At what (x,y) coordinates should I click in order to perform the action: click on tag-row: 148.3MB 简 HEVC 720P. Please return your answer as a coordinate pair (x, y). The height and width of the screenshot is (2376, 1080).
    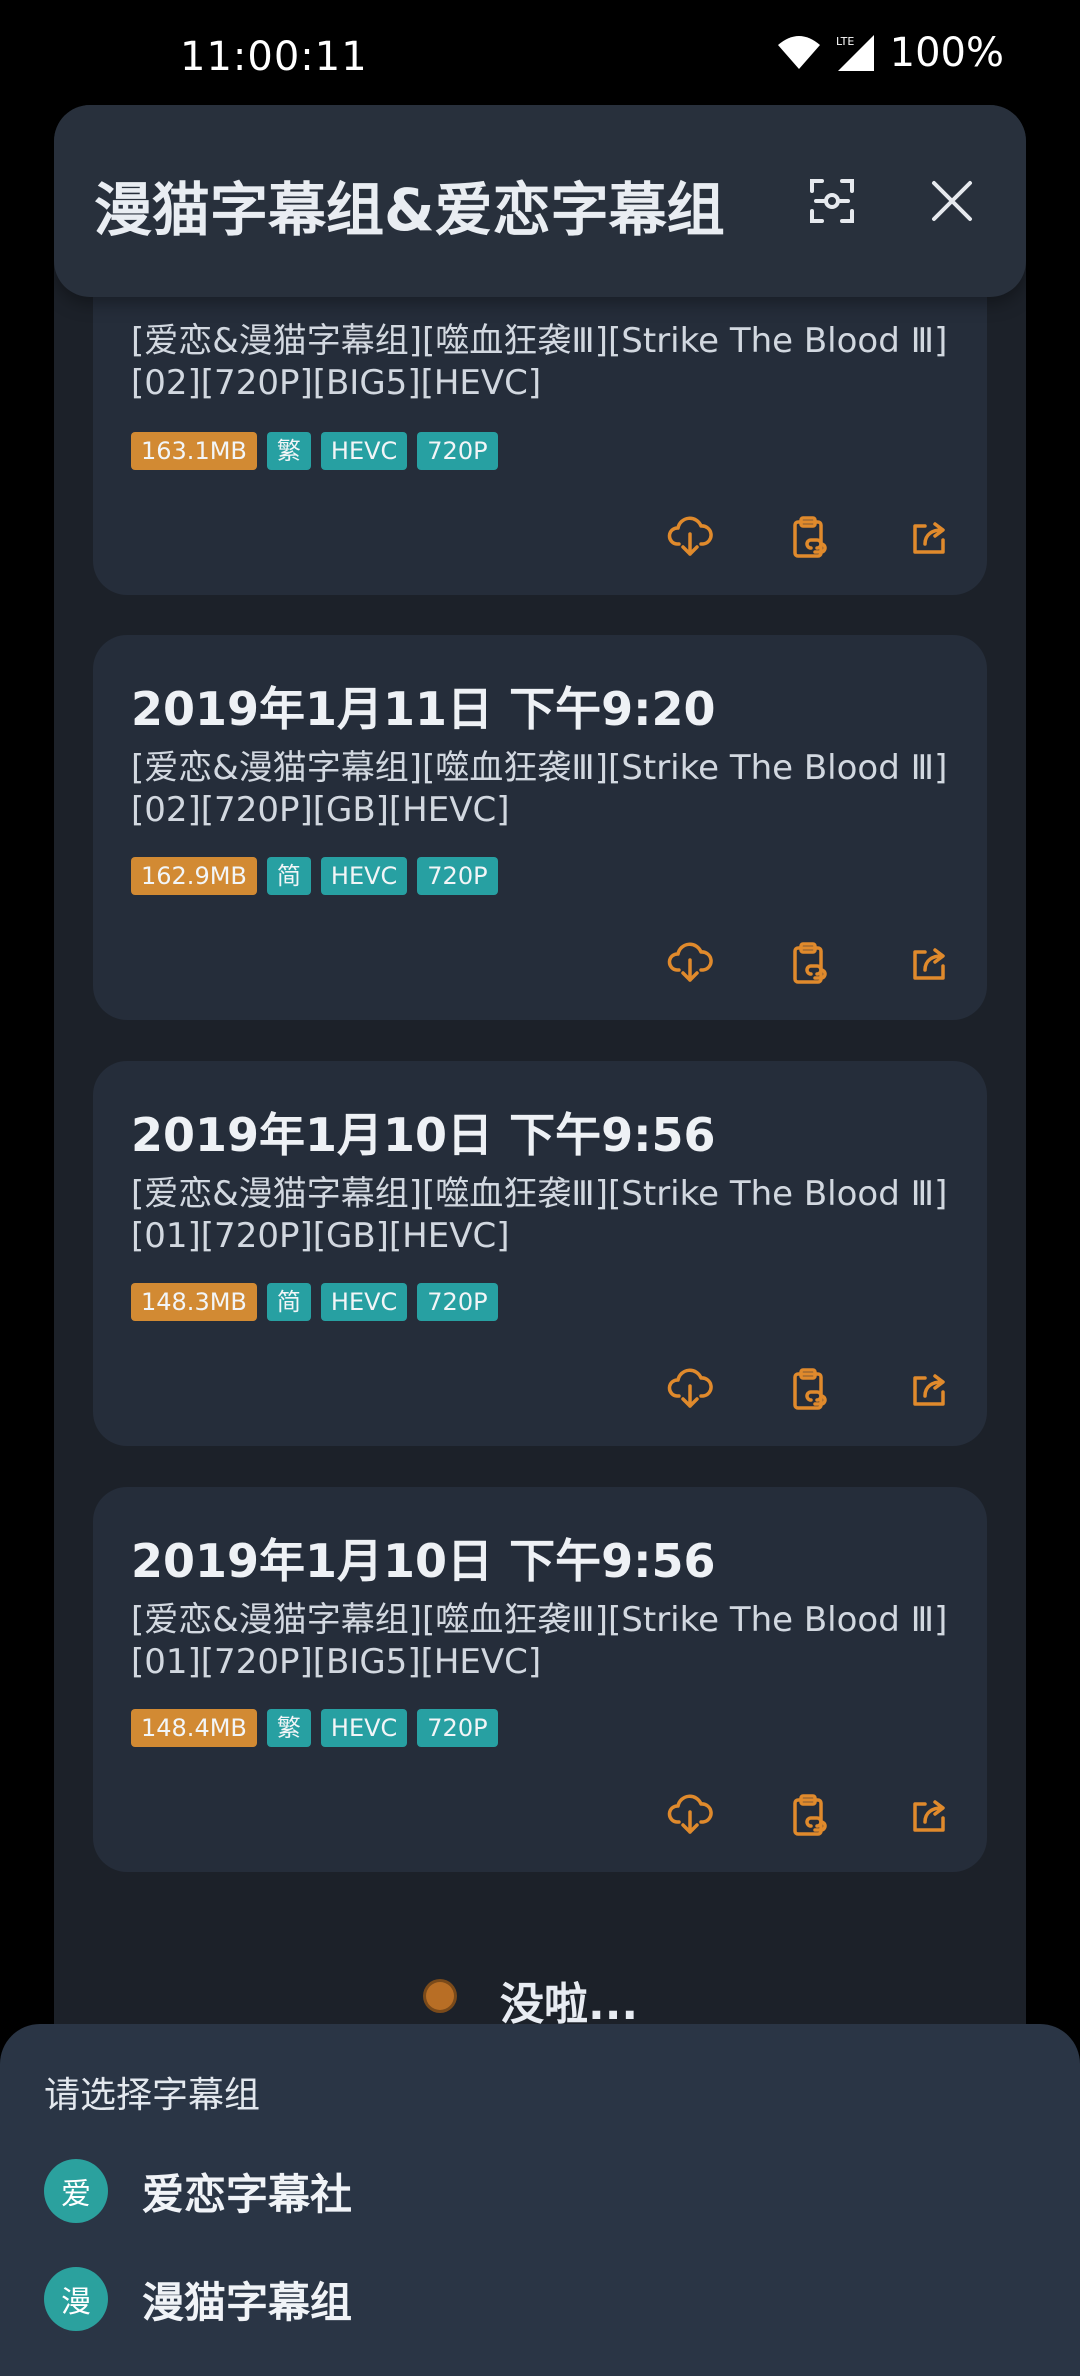
    Looking at the image, I should click on (314, 1302).